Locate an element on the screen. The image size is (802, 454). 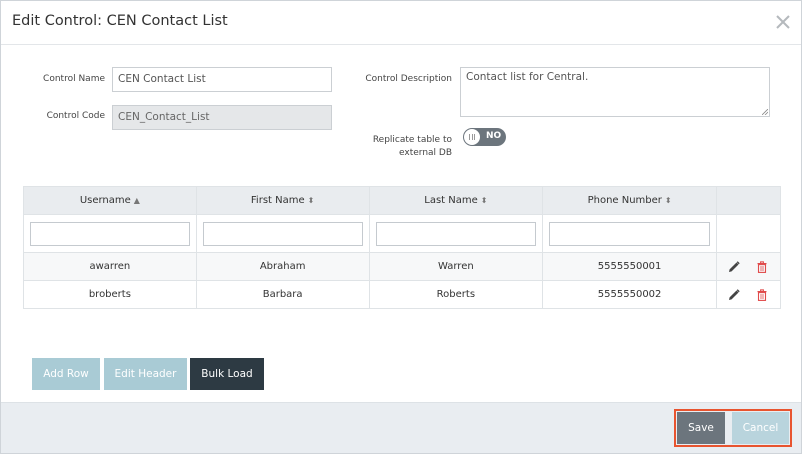
control-description-text: Contact list for Central. is located at coordinates (527, 77).